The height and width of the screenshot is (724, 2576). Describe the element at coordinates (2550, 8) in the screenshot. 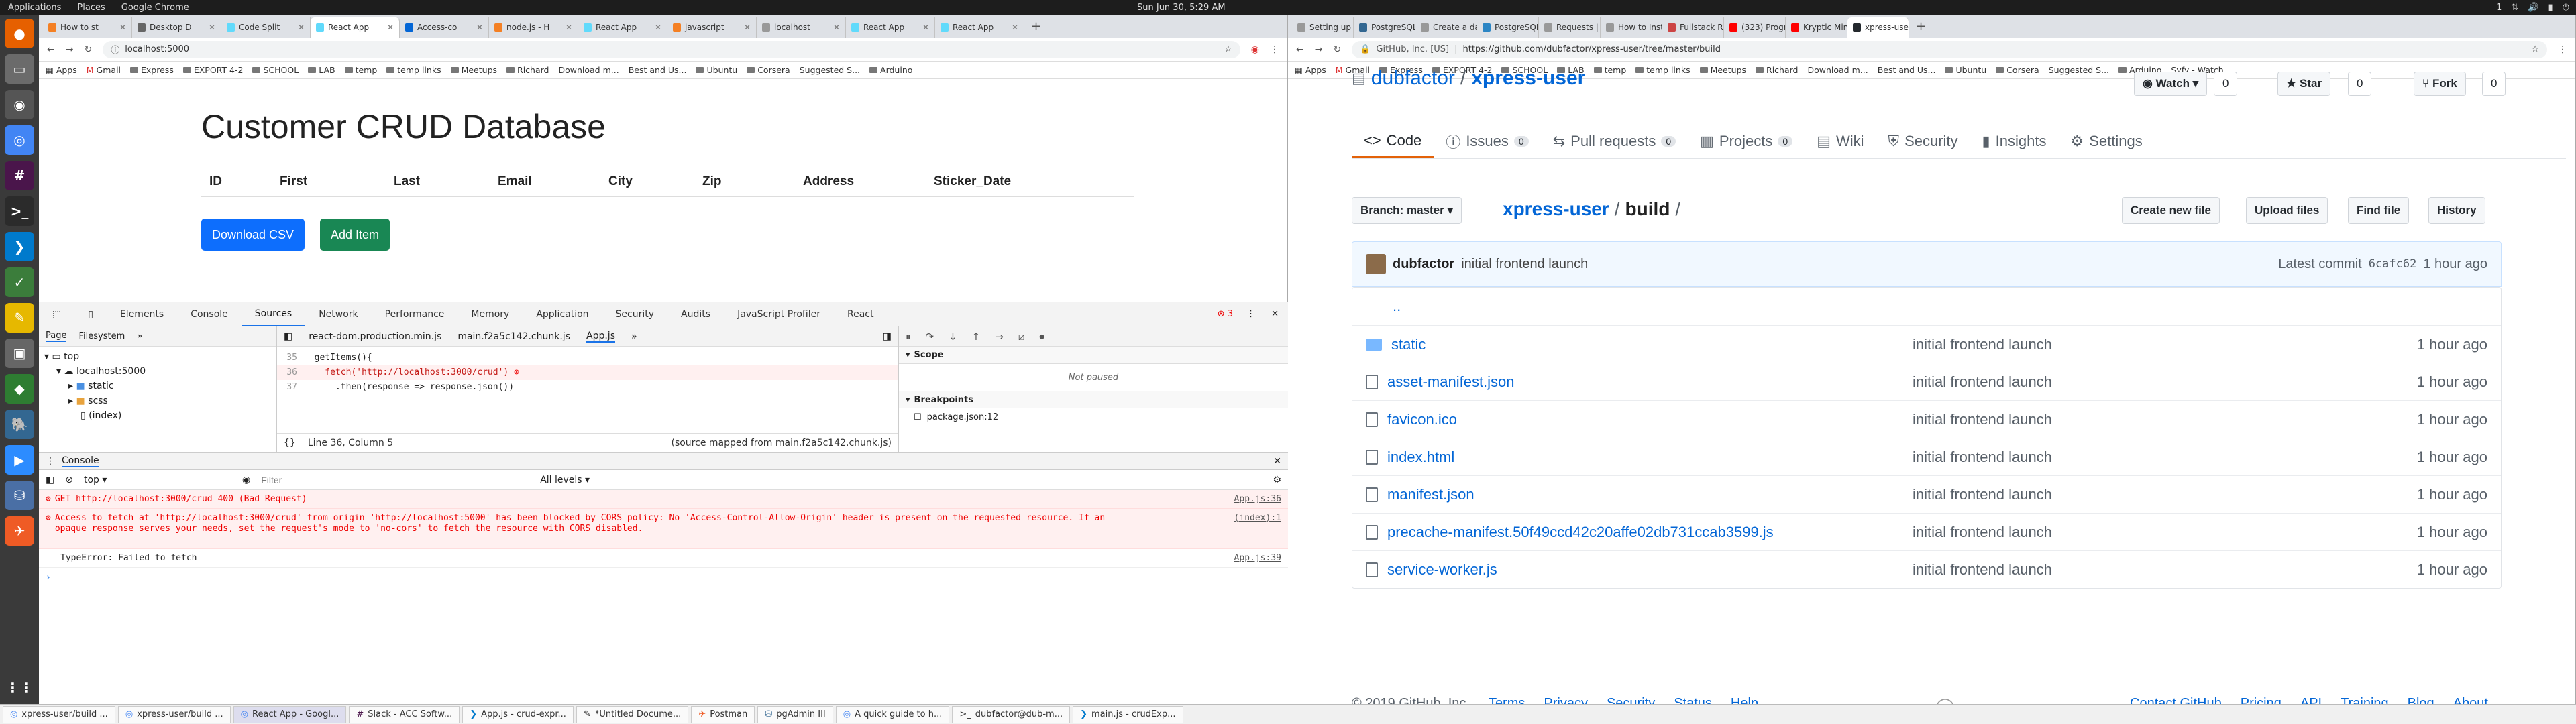

I see `battery-icon: ▮` at that location.